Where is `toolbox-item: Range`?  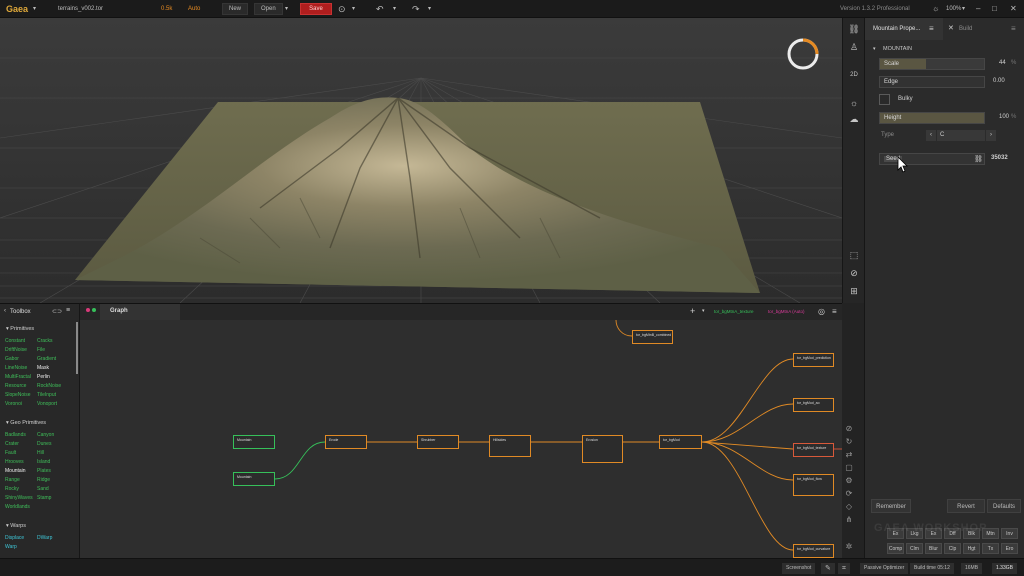 toolbox-item: Range is located at coordinates (12, 480).